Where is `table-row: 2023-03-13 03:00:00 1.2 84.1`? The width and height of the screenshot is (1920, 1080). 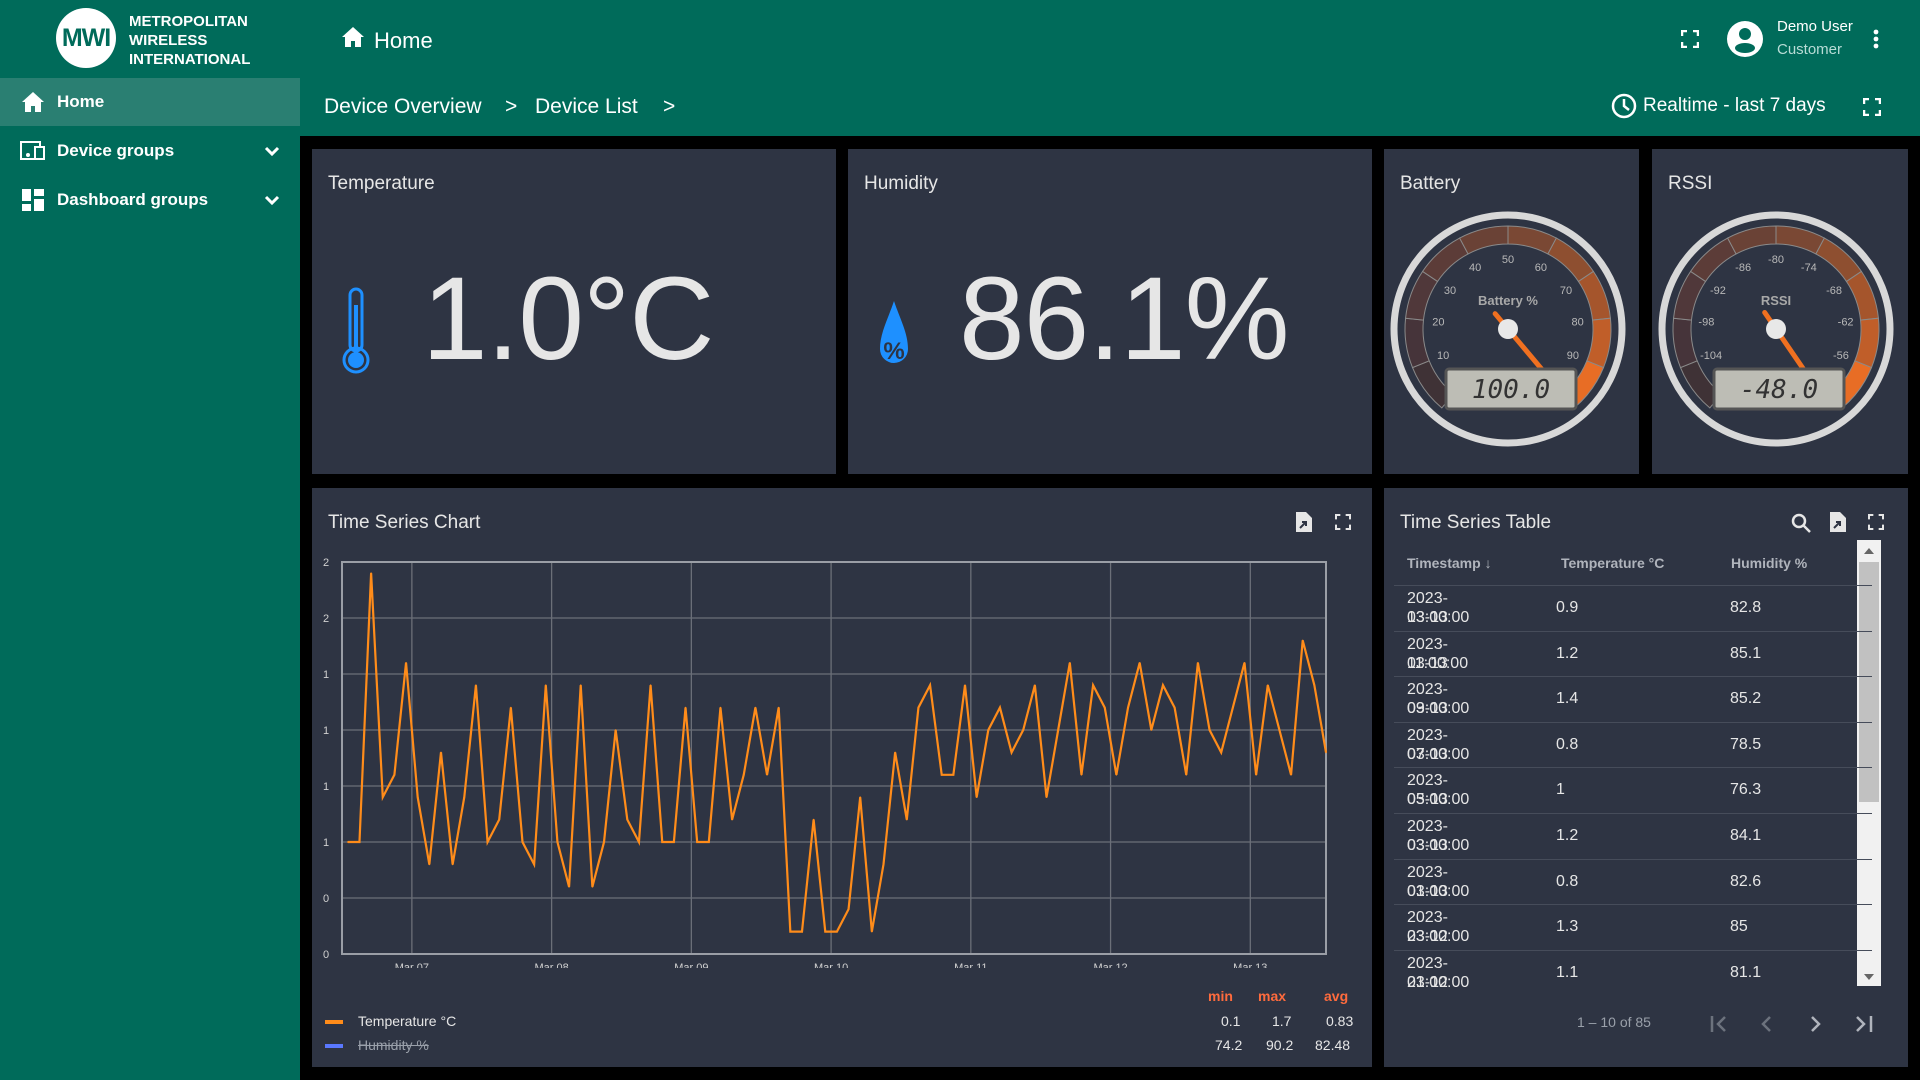
table-row: 2023-03-13 03:00:00 1.2 84.1 is located at coordinates (1633, 836).